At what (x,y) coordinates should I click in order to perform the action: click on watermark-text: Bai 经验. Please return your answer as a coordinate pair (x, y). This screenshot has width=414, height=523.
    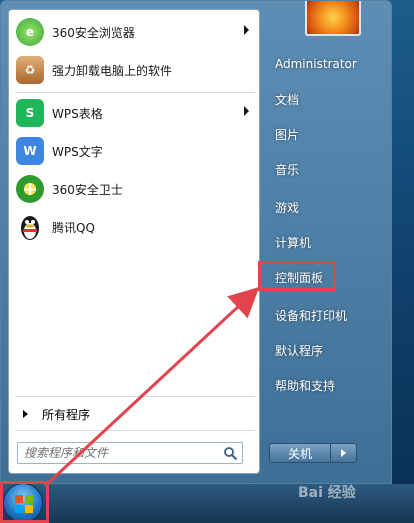
    Looking at the image, I should click on (327, 493).